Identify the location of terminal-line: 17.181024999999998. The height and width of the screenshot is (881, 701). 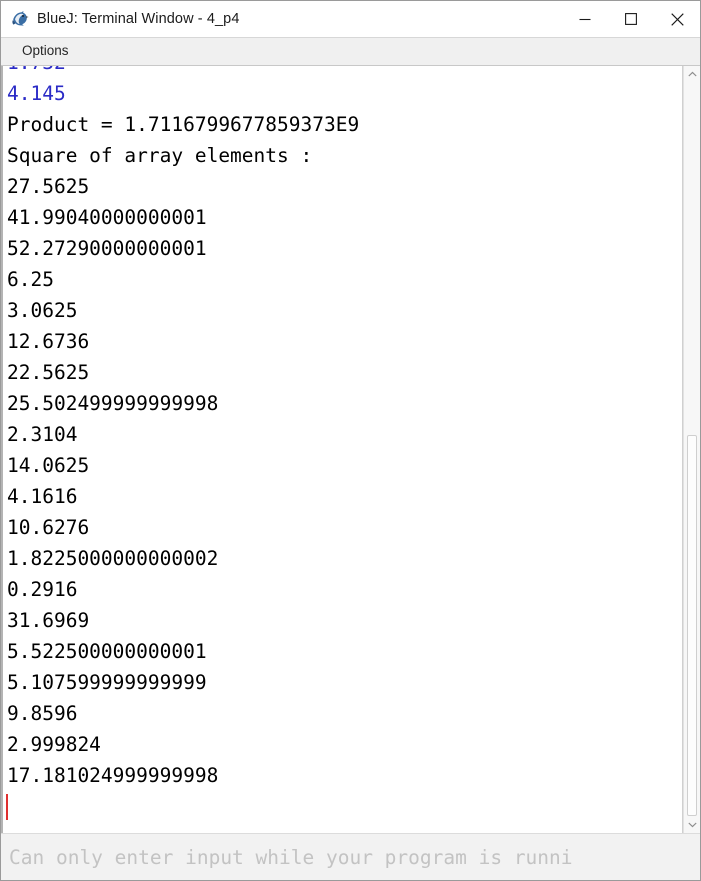
(113, 775).